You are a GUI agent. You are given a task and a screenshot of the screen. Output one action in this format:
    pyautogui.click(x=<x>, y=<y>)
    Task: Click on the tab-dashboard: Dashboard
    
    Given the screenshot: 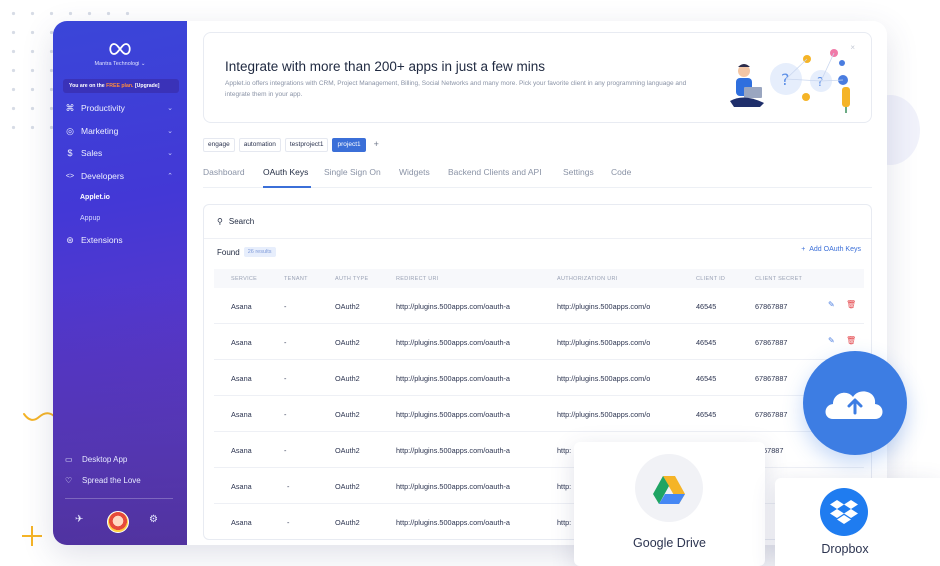 What is the action you would take?
    pyautogui.click(x=224, y=172)
    